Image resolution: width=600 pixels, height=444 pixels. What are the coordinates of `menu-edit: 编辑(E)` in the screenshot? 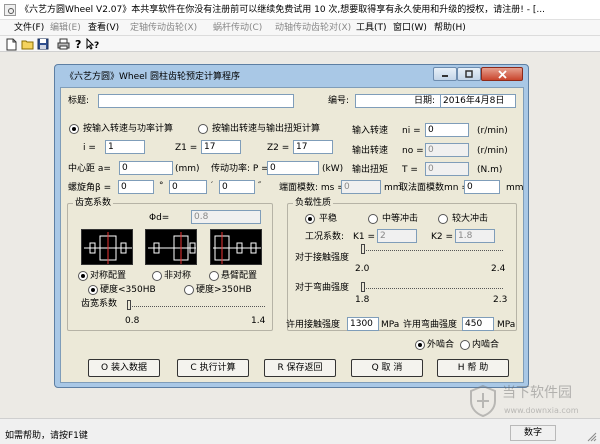 It's located at (65, 28).